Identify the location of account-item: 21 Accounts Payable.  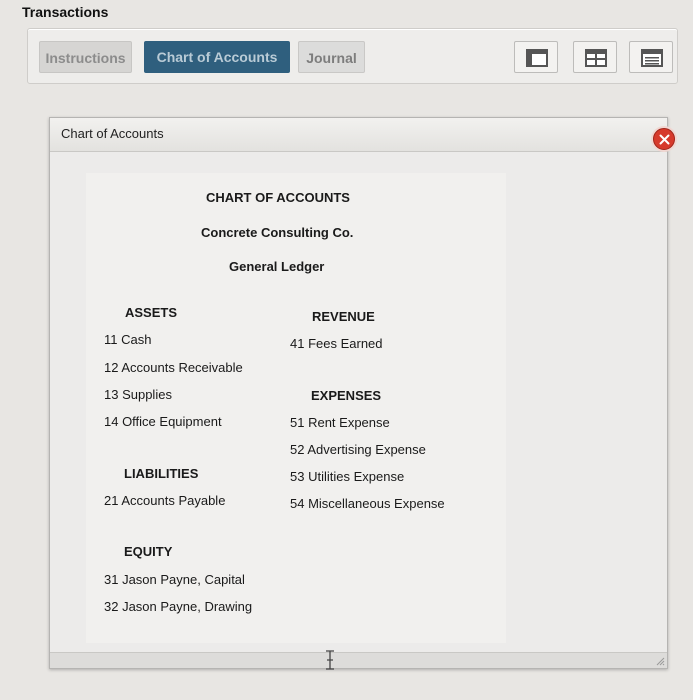
(165, 500).